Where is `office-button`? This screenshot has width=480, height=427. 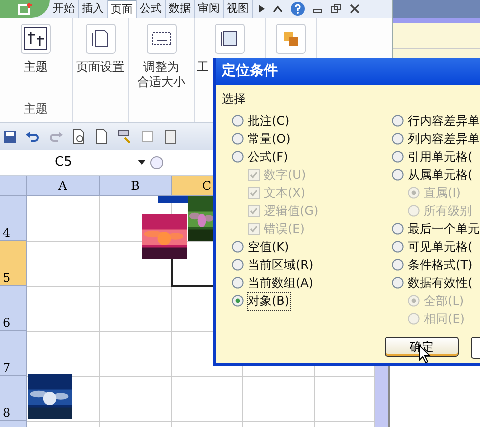
office-button is located at coordinates (25, 9).